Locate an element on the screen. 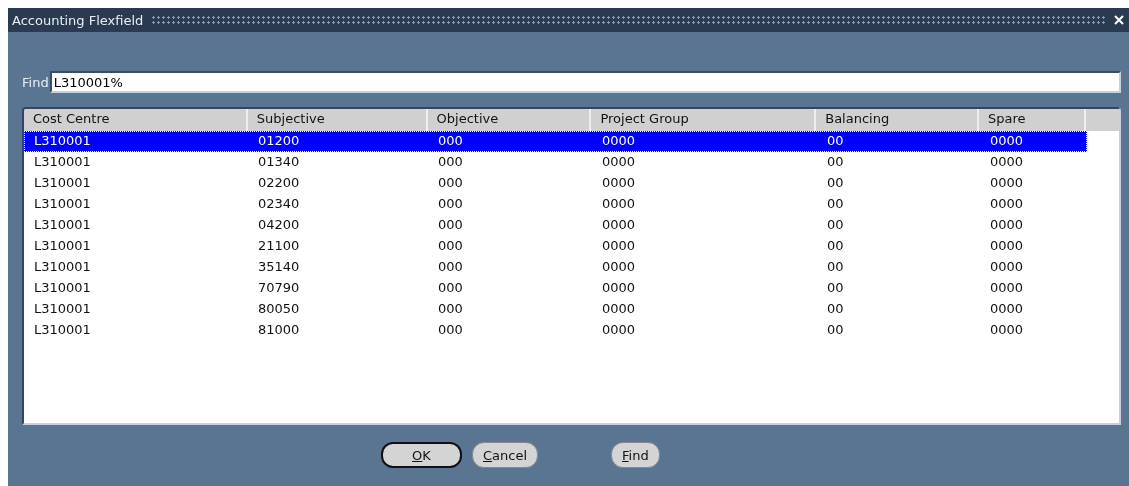  column-header: Subjective is located at coordinates (337, 120).